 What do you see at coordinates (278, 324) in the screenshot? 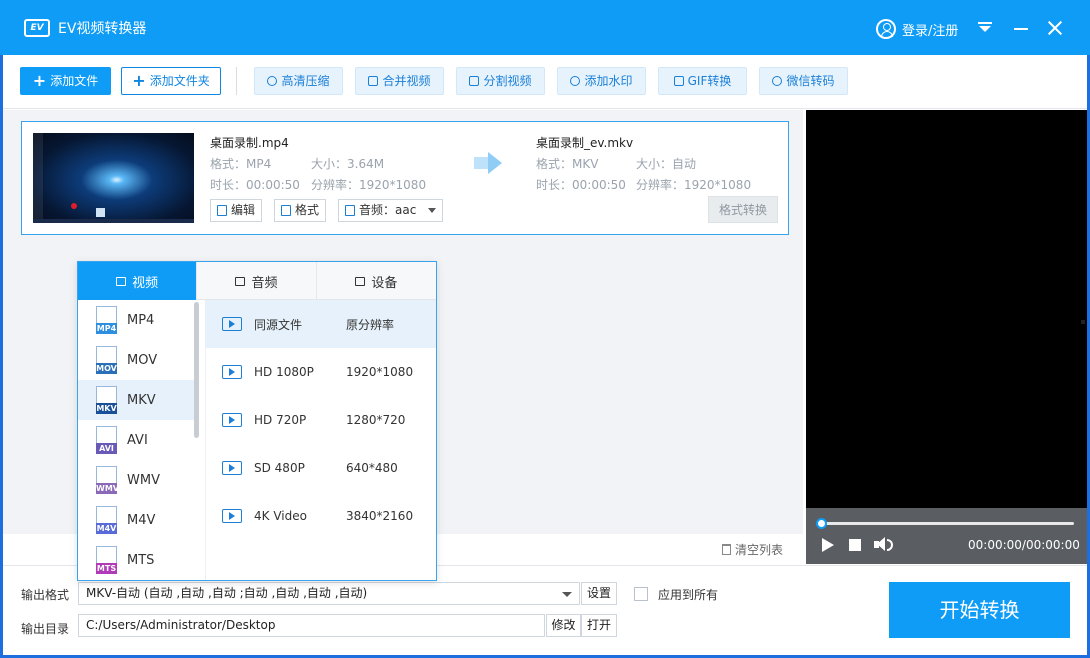
I see `preset-name: 同源文件` at bounding box center [278, 324].